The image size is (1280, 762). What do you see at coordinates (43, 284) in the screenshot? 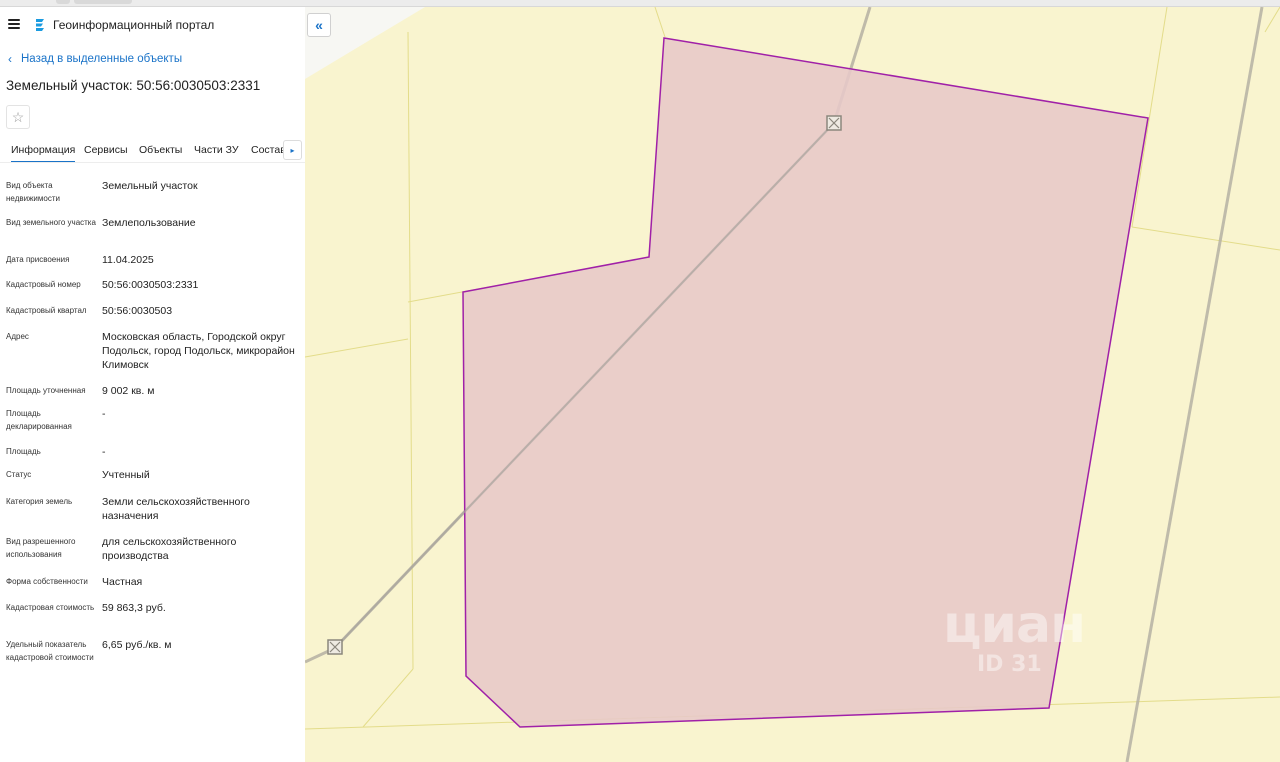
I see `detail-label: Кадастровый номер` at bounding box center [43, 284].